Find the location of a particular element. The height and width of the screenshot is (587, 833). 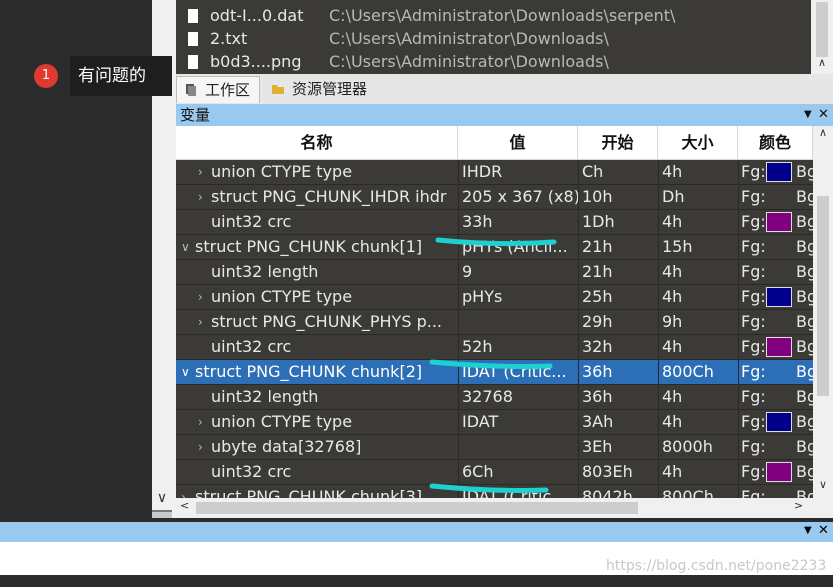

table-row: ›union CTYPE typeIDAT3Ah4hFg:Bg is located at coordinates (494, 422).